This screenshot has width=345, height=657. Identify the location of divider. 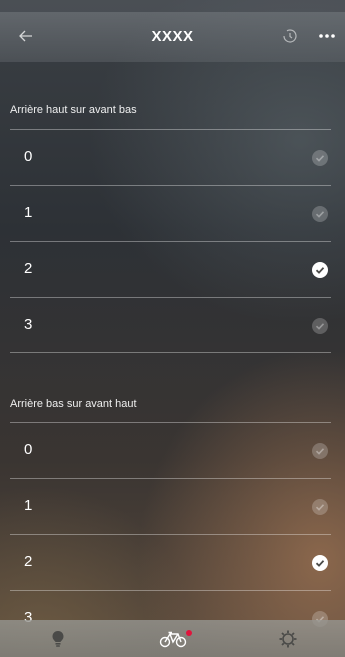
(170, 352).